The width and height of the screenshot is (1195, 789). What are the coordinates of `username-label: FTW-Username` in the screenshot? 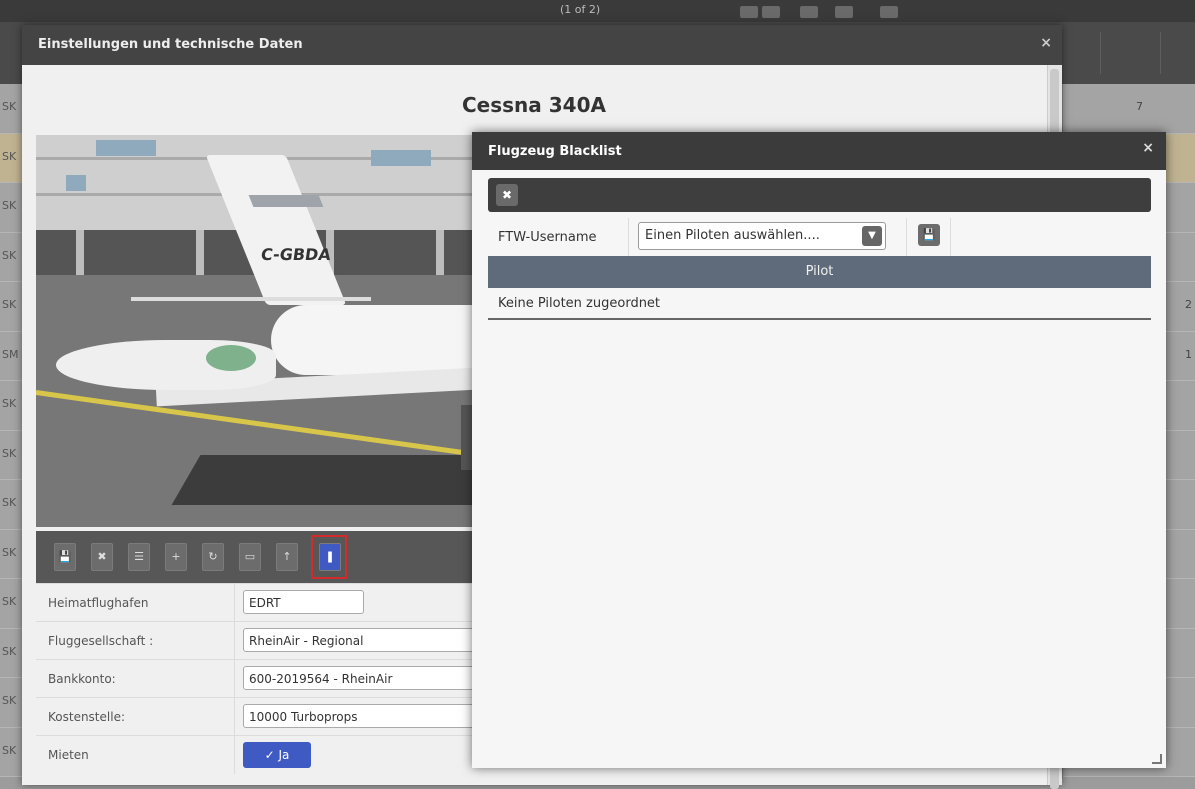 It's located at (547, 237).